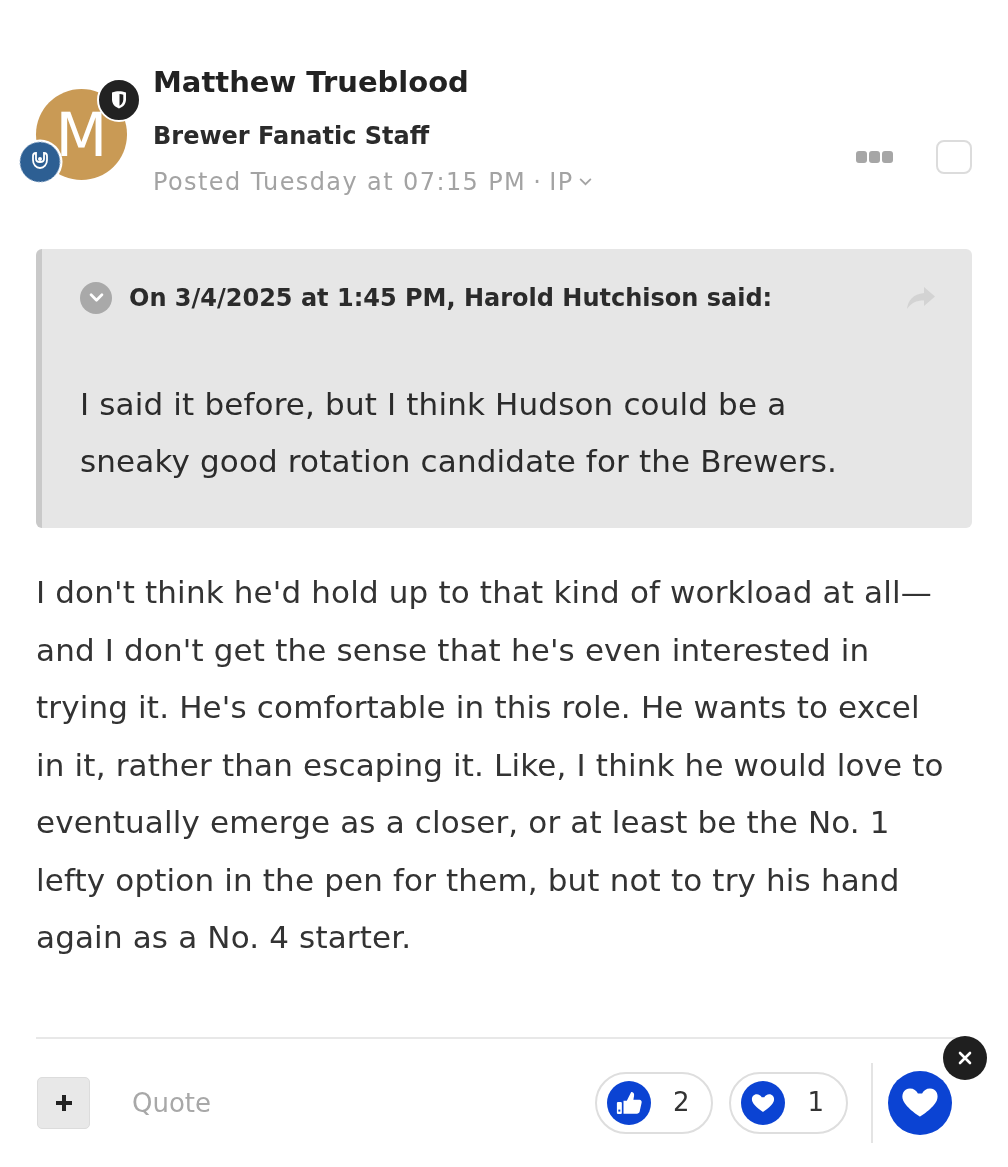  I want to click on multiquote-button, so click(63, 1102).